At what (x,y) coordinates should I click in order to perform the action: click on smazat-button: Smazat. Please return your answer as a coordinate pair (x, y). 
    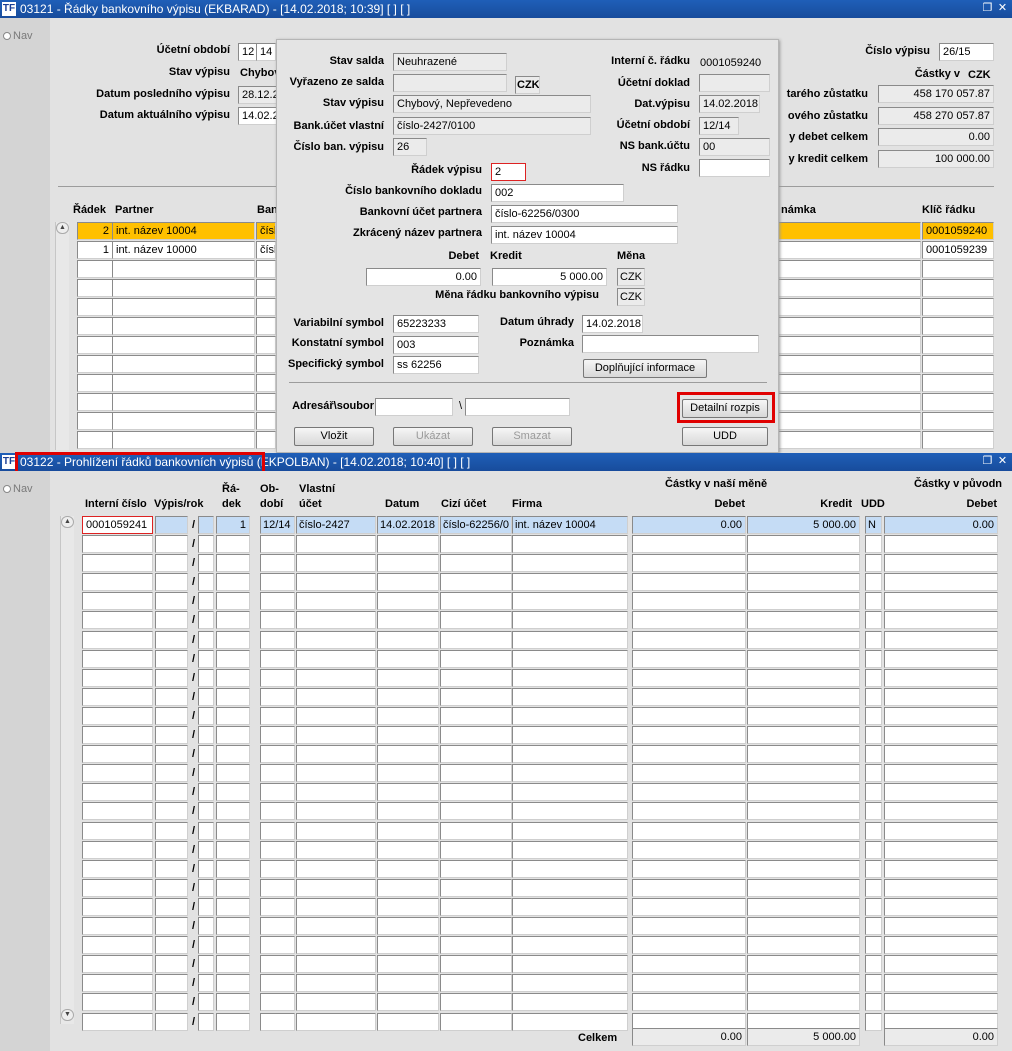
    Looking at the image, I should click on (532, 436).